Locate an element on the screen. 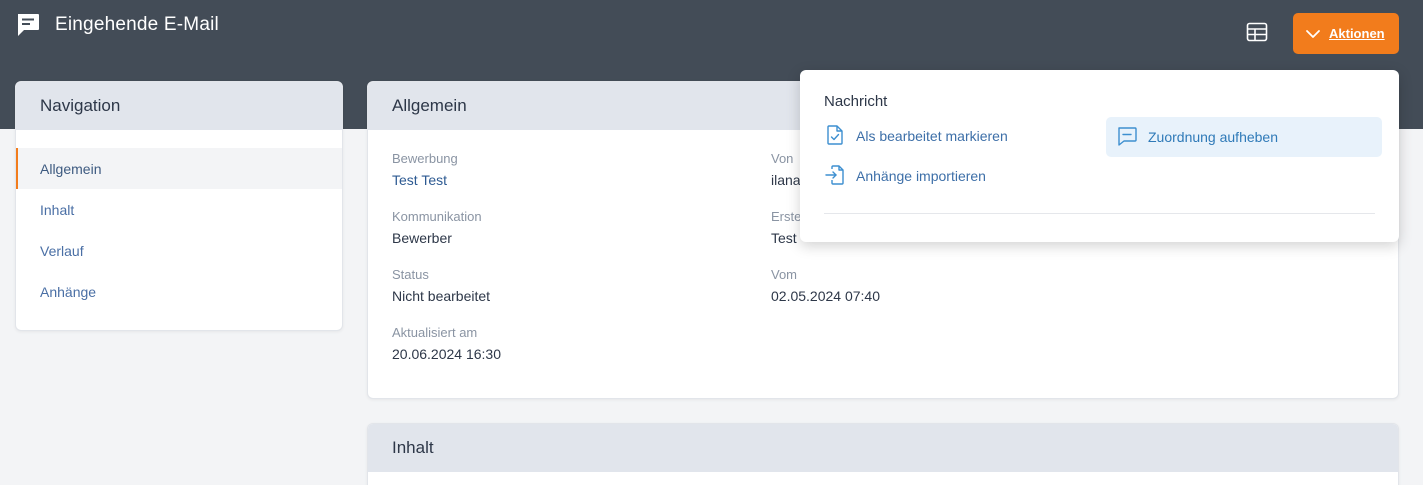 This screenshot has width=1423, height=485. table-layout-icon is located at coordinates (1257, 34).